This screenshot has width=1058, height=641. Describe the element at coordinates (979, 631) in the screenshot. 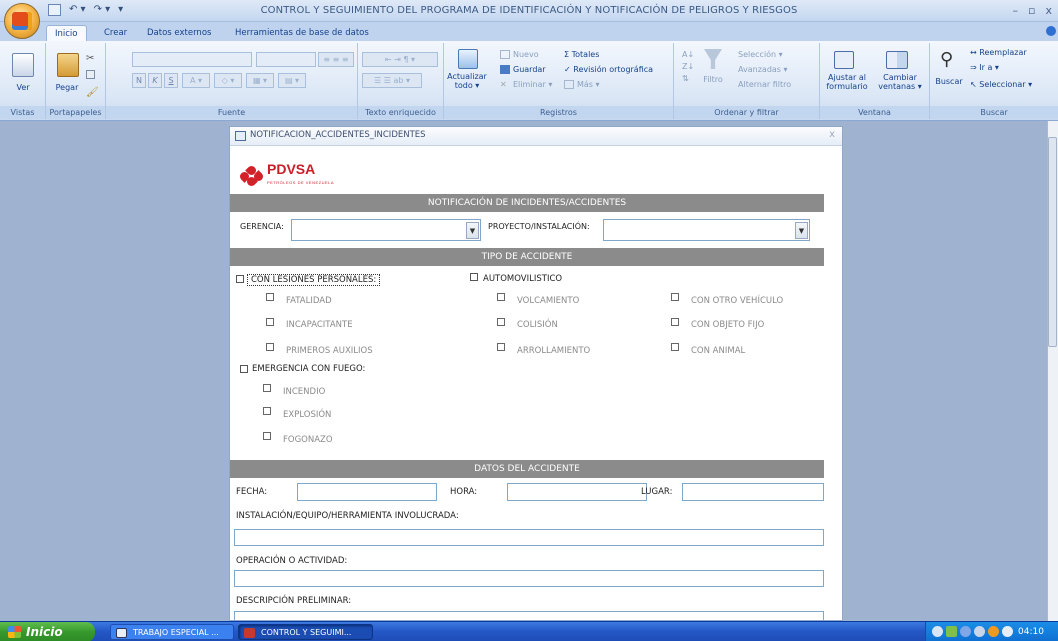

I see `antivirus-icon` at that location.